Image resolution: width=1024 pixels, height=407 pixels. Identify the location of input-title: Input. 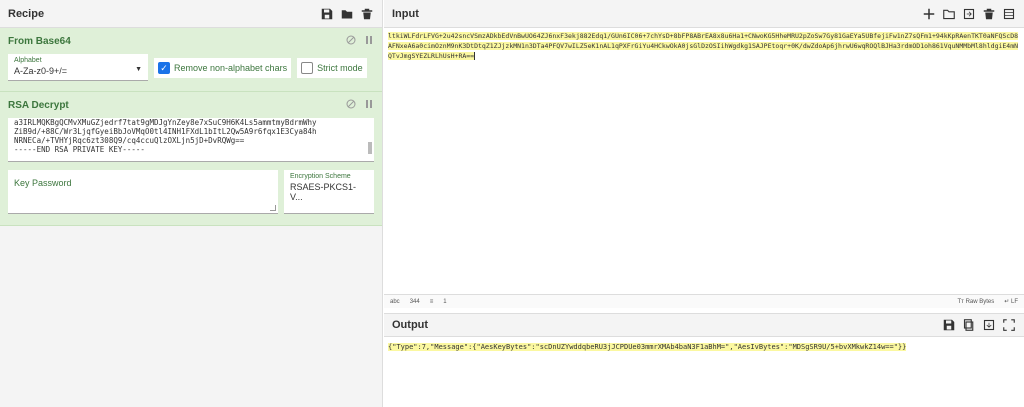
(405, 13).